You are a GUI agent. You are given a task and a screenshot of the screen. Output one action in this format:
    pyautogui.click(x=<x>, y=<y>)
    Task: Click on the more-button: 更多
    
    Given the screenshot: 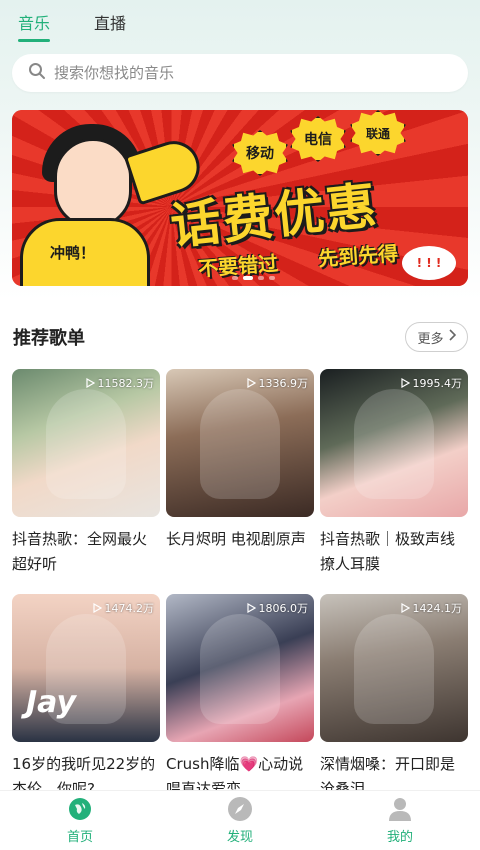 What is the action you would take?
    pyautogui.click(x=436, y=337)
    